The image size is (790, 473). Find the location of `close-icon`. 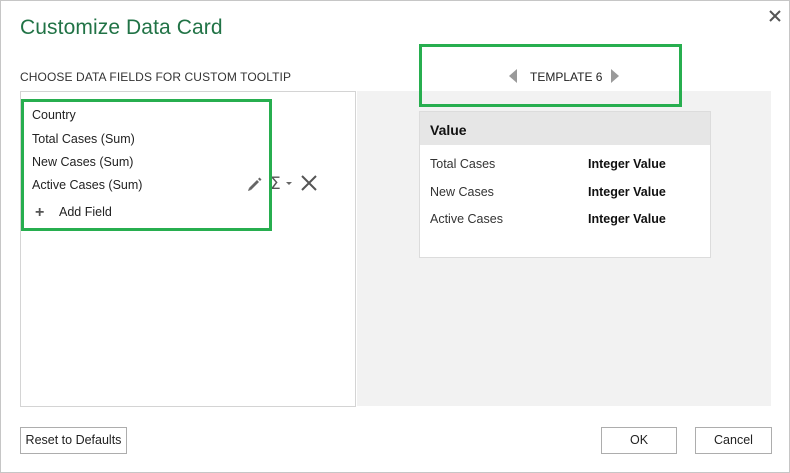

close-icon is located at coordinates (775, 16).